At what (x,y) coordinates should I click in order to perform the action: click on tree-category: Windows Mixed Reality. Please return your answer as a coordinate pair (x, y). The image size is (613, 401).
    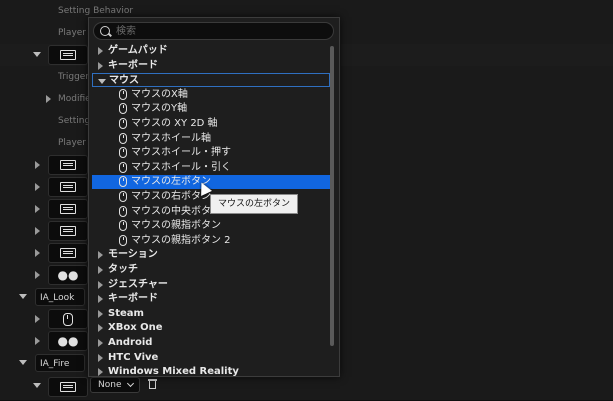
    Looking at the image, I should click on (211, 371).